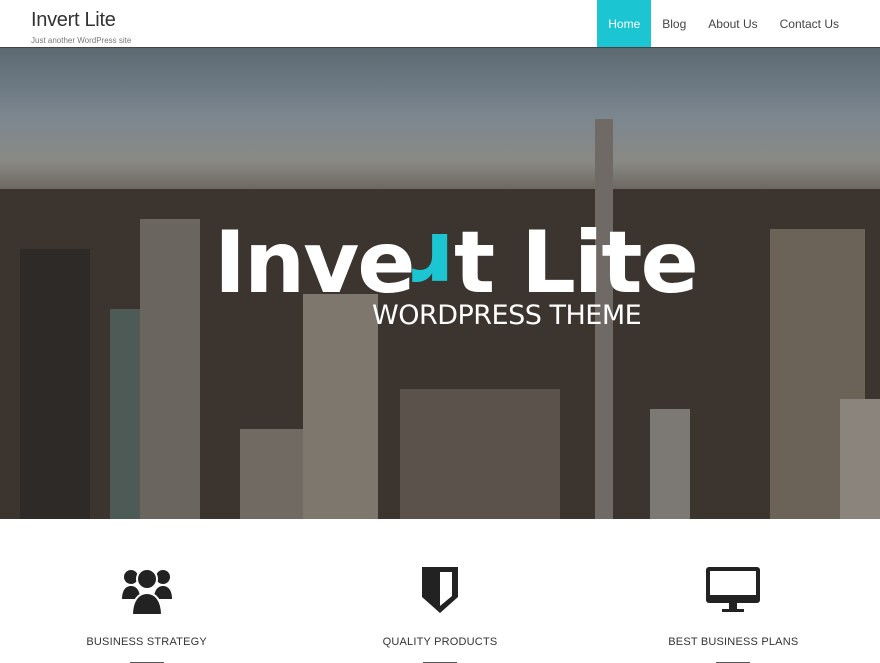  What do you see at coordinates (733, 642) in the screenshot?
I see `feature-label: BEST BUSINESS PLANS` at bounding box center [733, 642].